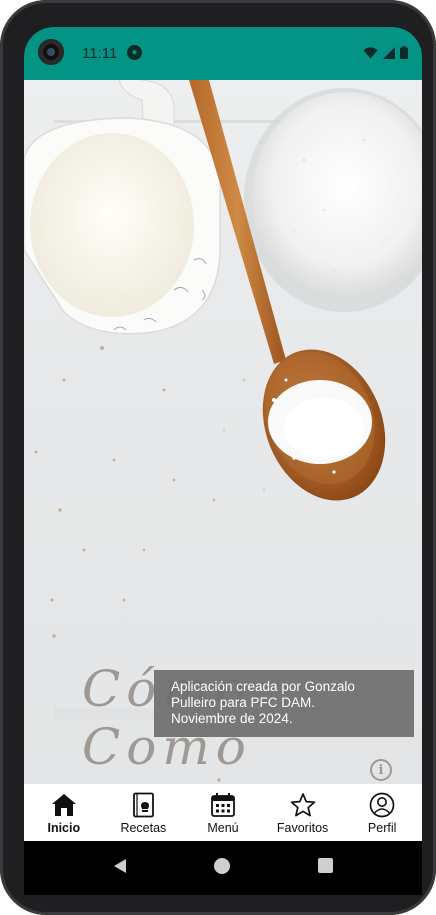  I want to click on status-icons, so click(385, 52).